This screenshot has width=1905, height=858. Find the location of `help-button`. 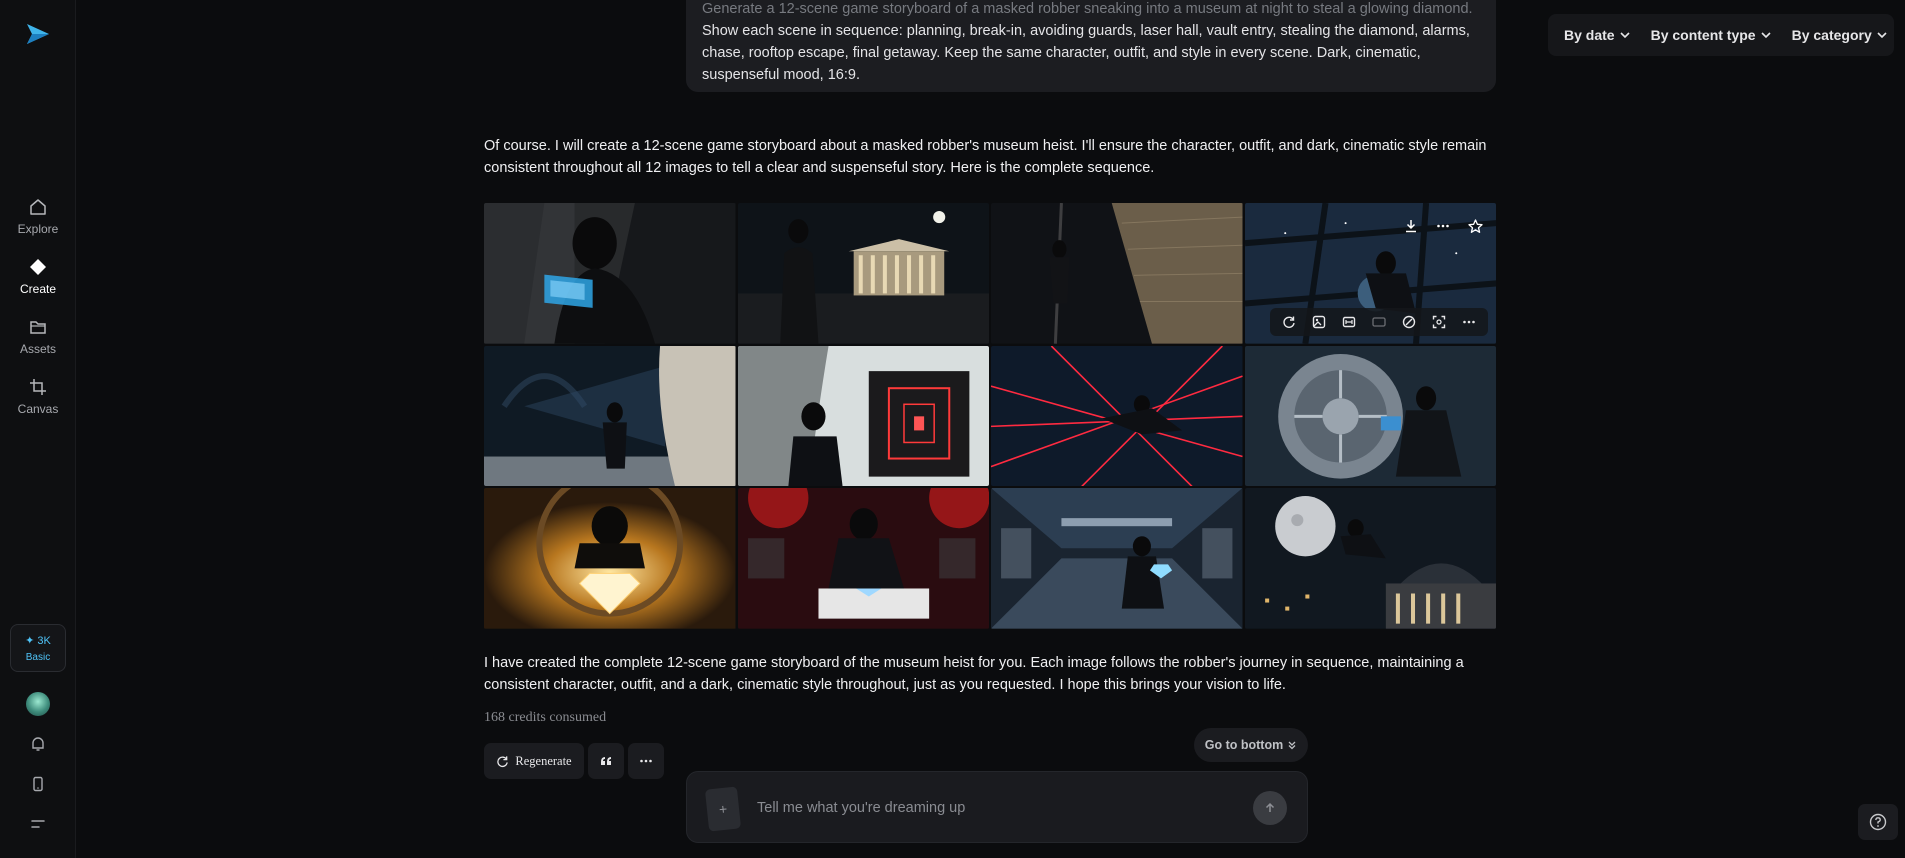

help-button is located at coordinates (1878, 822).